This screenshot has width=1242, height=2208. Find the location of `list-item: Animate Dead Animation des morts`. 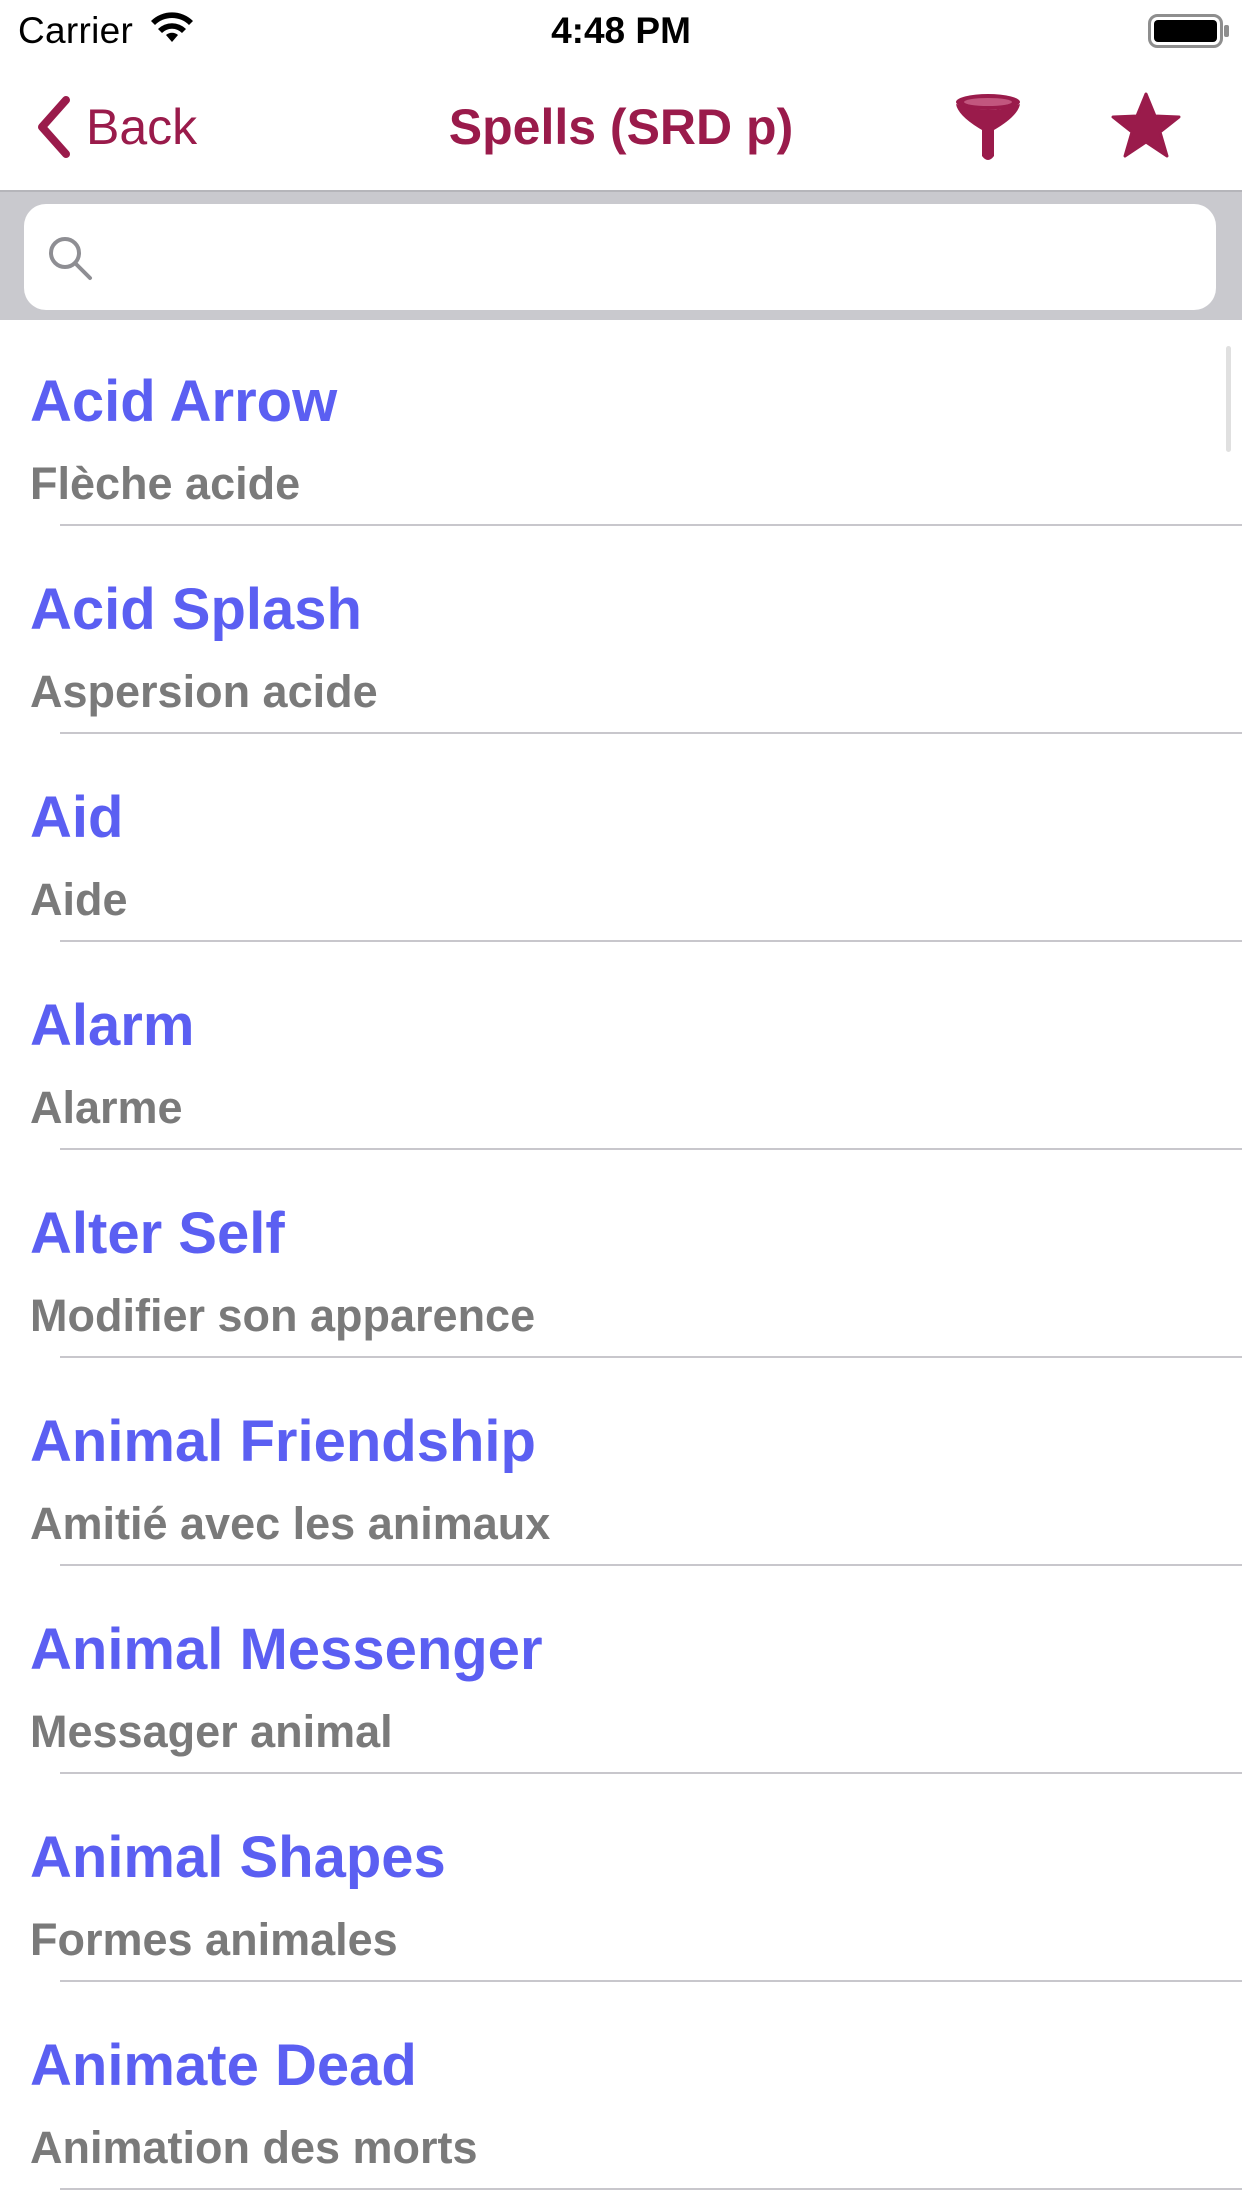

list-item: Animate Dead Animation des morts is located at coordinates (621, 2086).